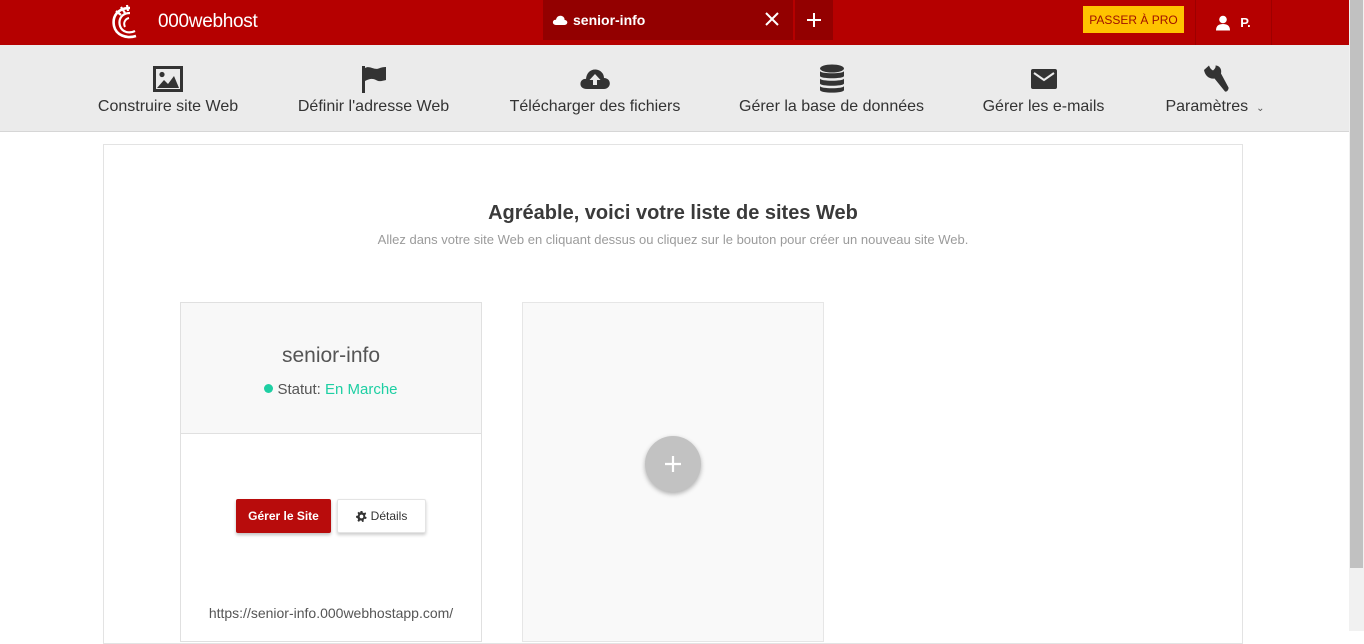 This screenshot has height=644, width=1364. I want to click on wrench-icon, so click(1216, 78).